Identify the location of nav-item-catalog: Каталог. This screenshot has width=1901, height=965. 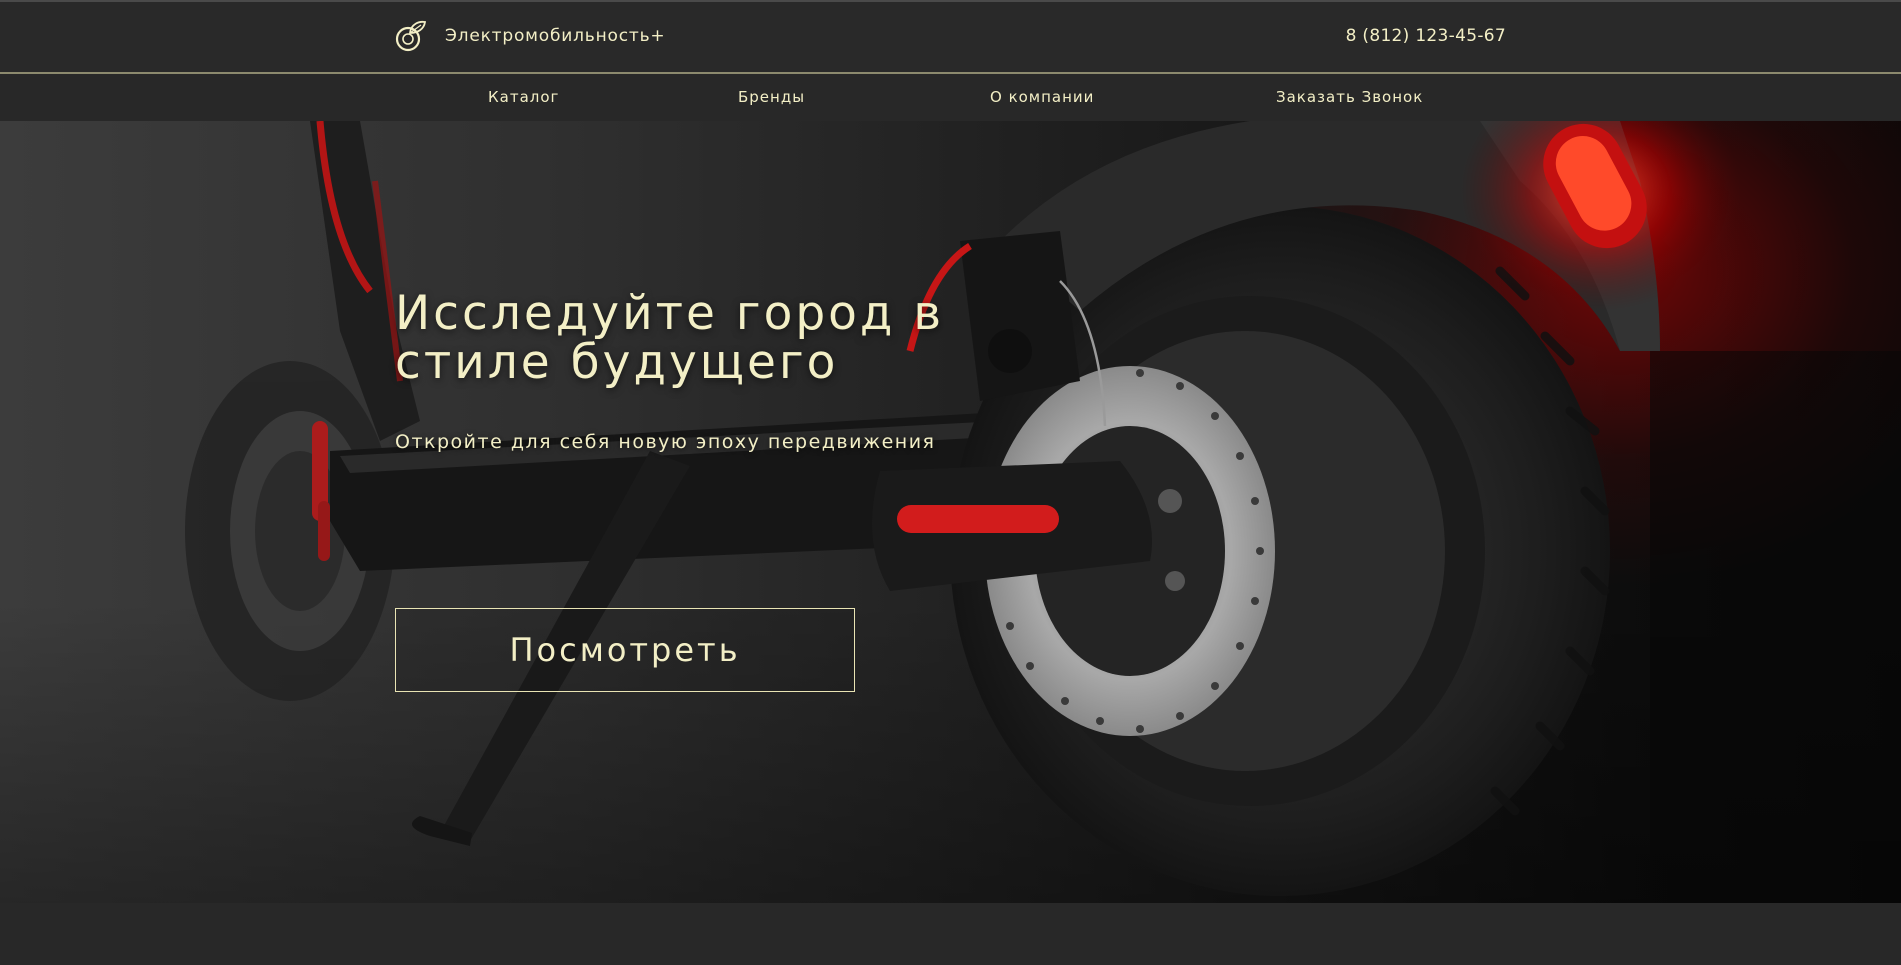
(523, 97).